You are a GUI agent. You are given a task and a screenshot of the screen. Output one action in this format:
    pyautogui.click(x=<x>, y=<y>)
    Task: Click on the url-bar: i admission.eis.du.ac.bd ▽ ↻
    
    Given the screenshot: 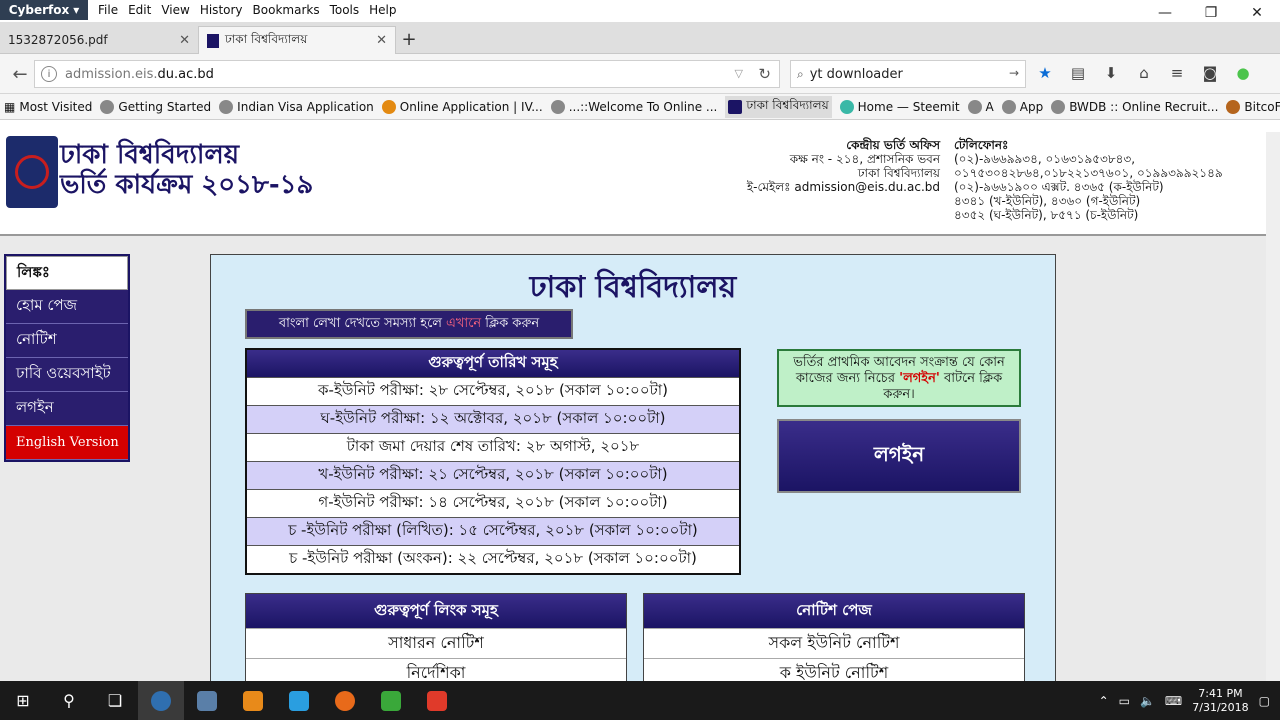 What is the action you would take?
    pyautogui.click(x=407, y=74)
    